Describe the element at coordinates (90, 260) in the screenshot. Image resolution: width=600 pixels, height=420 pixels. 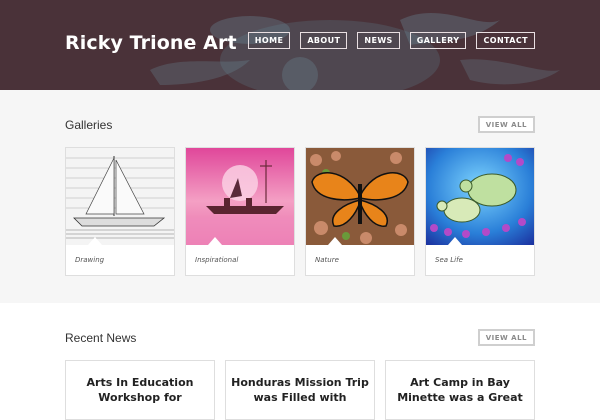
I see `gallery-caption: Drawing` at that location.